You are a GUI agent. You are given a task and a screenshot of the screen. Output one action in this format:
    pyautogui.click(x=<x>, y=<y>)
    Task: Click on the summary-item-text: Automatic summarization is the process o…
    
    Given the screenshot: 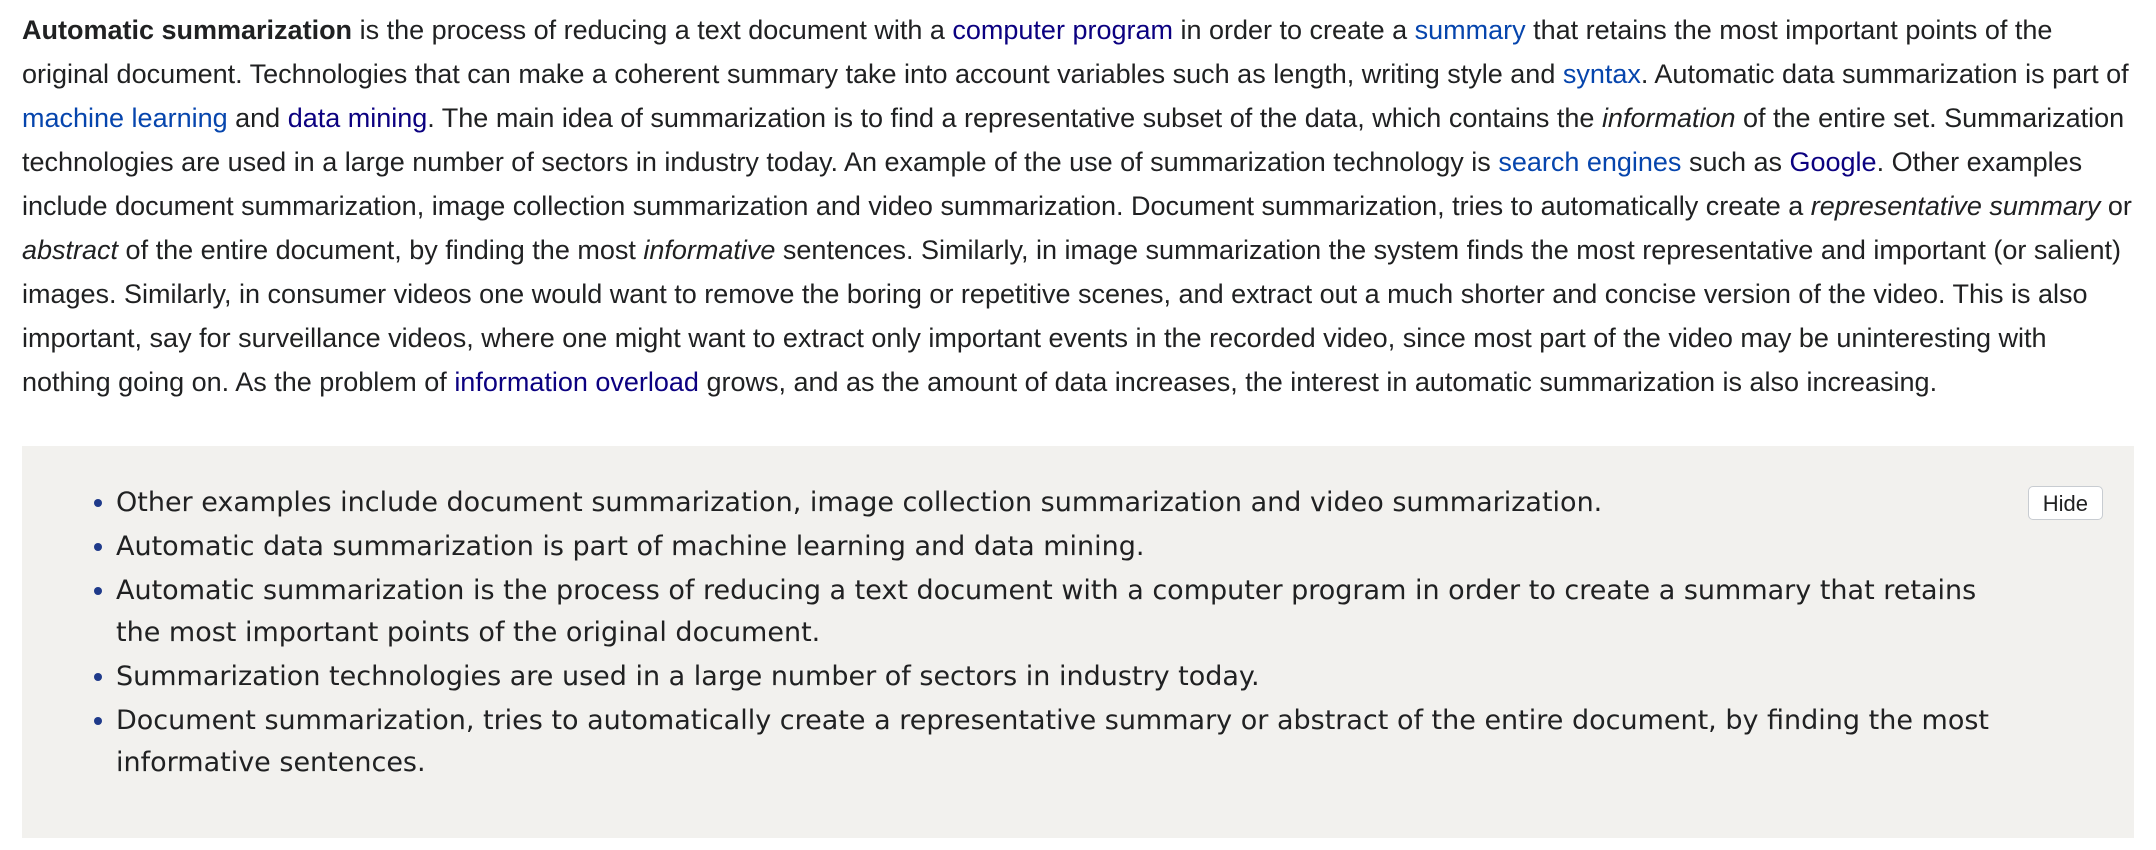 What is the action you would take?
    pyautogui.click(x=1046, y=611)
    